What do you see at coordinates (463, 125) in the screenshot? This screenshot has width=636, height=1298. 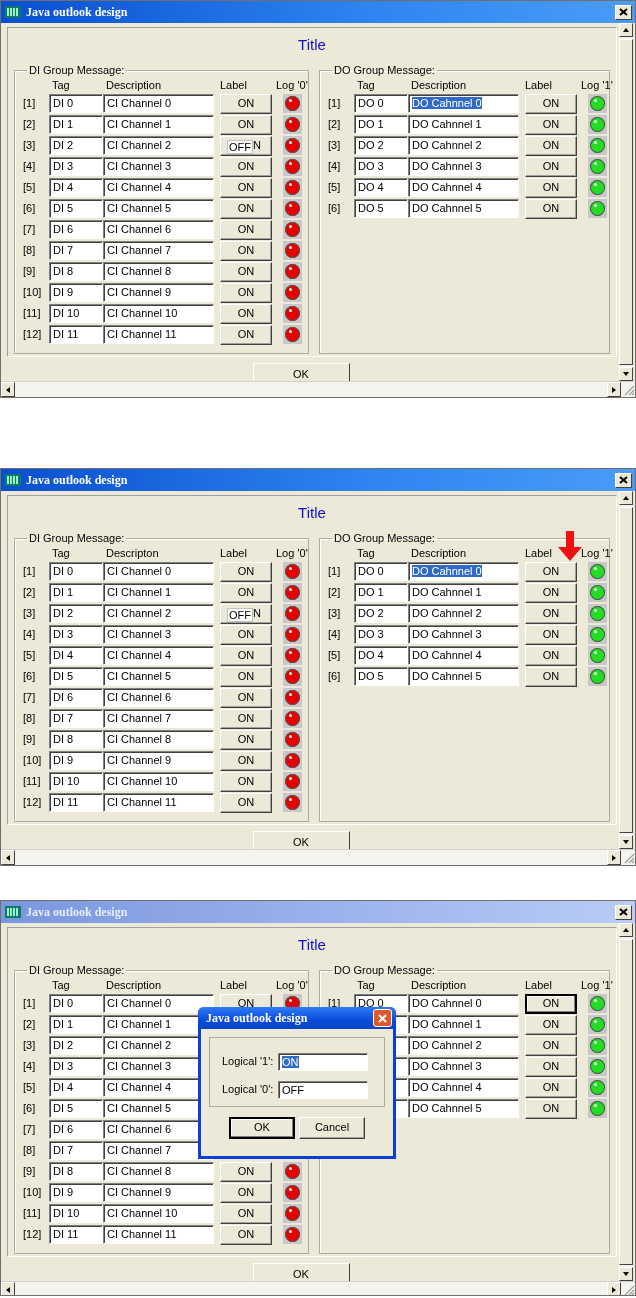 I see `description-field: DO Cahnnel 1` at bounding box center [463, 125].